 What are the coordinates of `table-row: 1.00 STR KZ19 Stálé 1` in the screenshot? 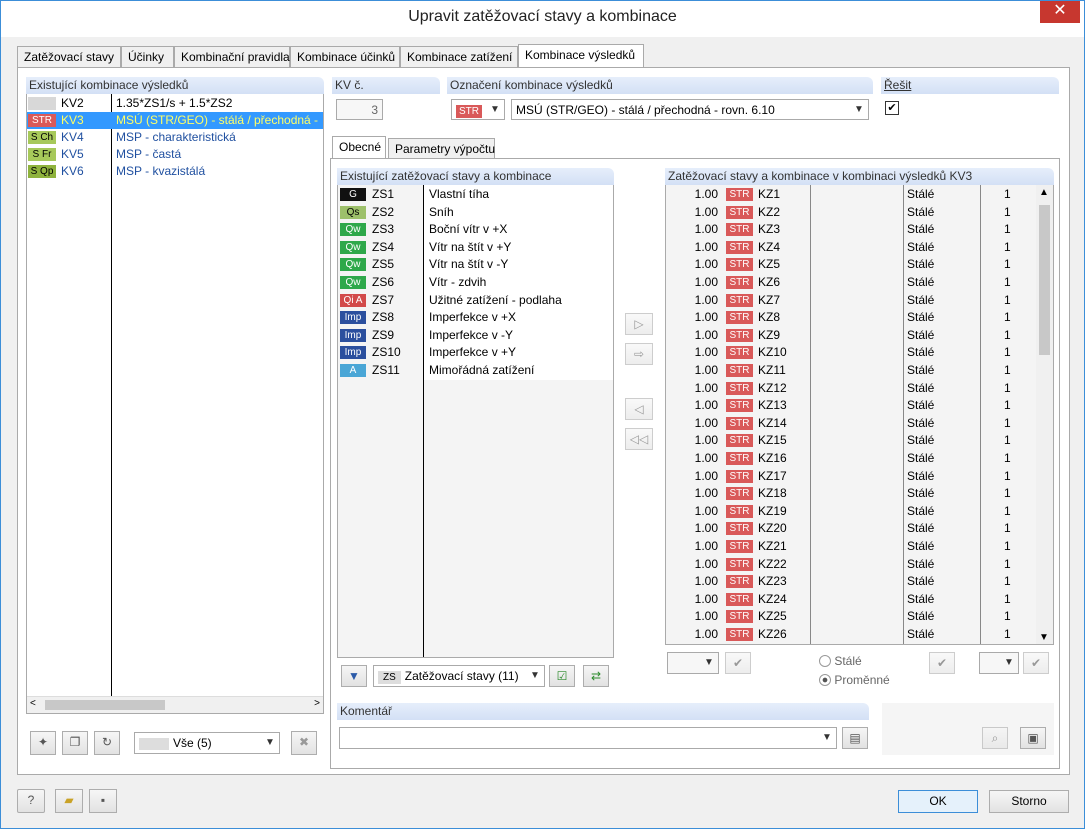 It's located at (851, 511).